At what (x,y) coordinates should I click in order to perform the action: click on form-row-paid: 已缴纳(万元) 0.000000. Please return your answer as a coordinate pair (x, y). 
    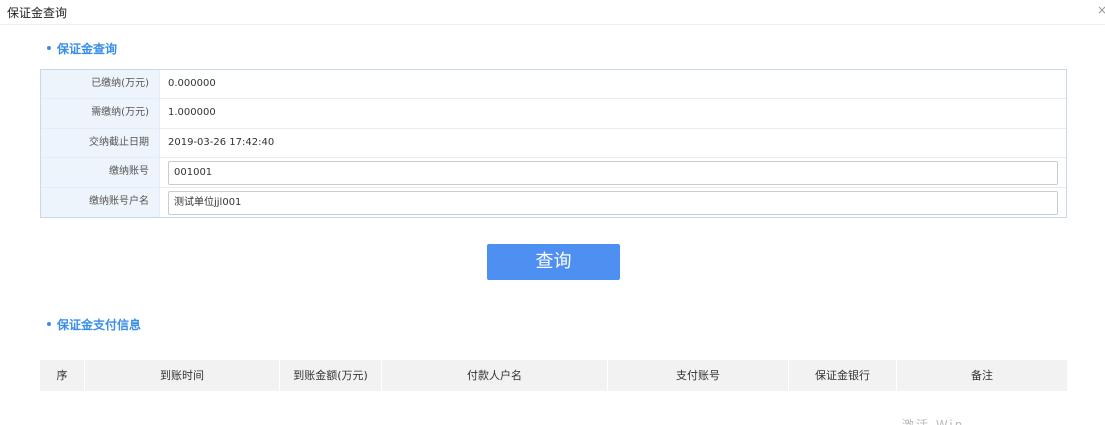
    Looking at the image, I should click on (553, 85).